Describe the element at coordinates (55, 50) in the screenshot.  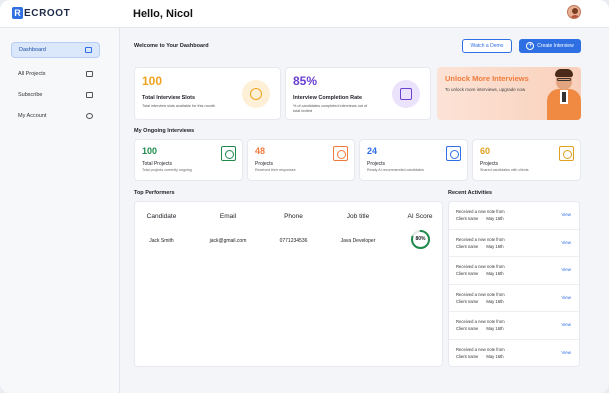
I see `sidebar-item-dashboard: Dashboard` at that location.